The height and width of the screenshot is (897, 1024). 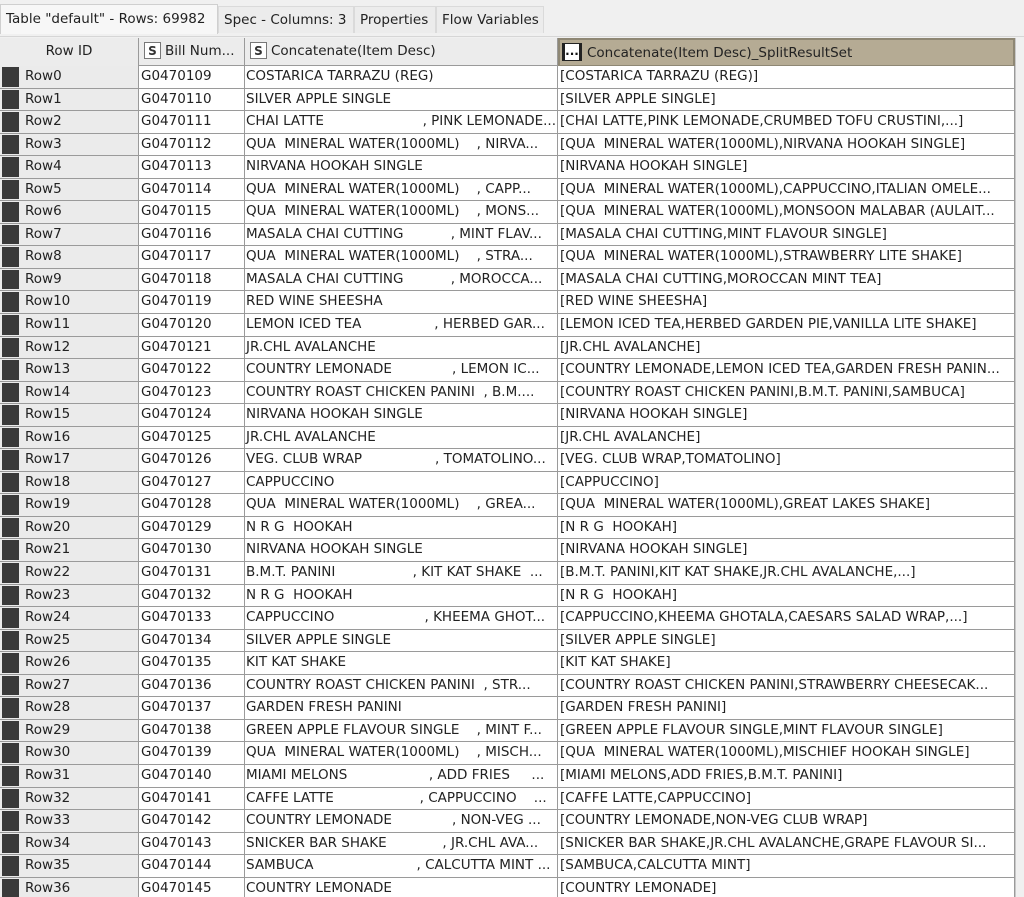 I want to click on row-id-cell: Row25, so click(x=69, y=640).